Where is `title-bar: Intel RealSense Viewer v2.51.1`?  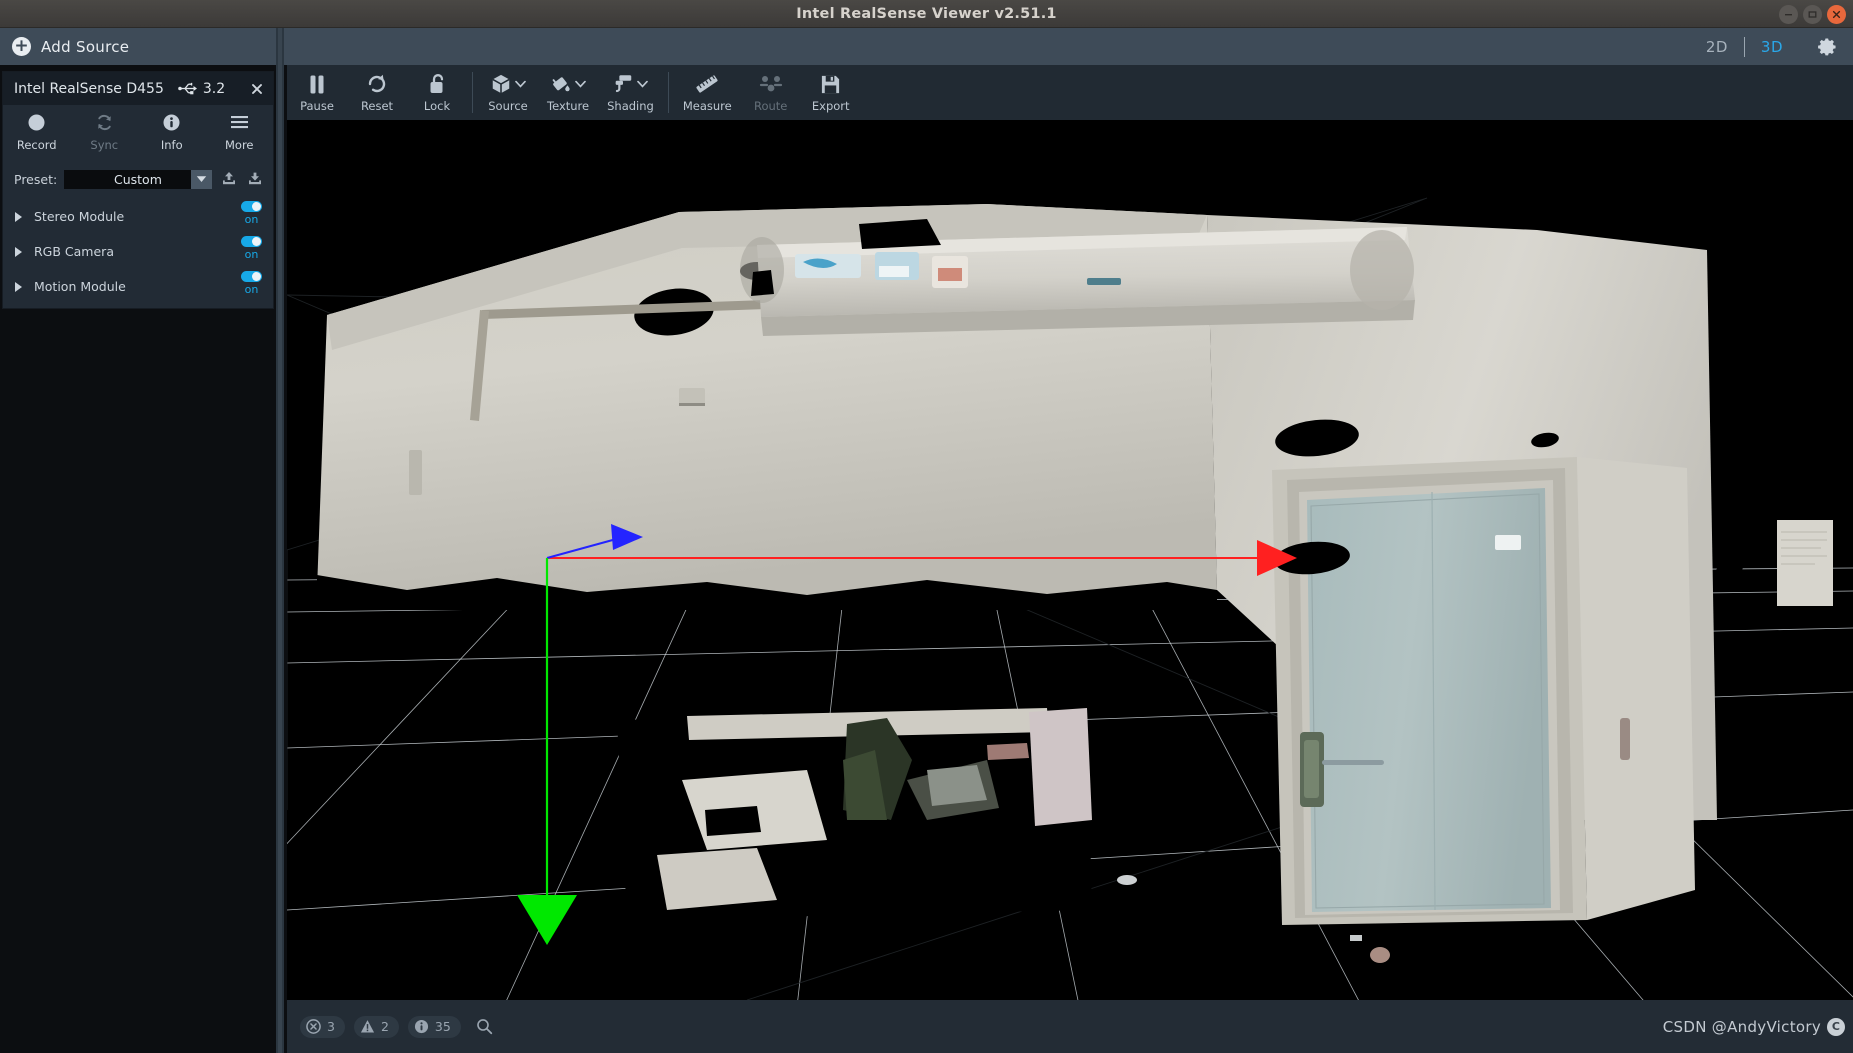
title-bar: Intel RealSense Viewer v2.51.1 is located at coordinates (926, 14).